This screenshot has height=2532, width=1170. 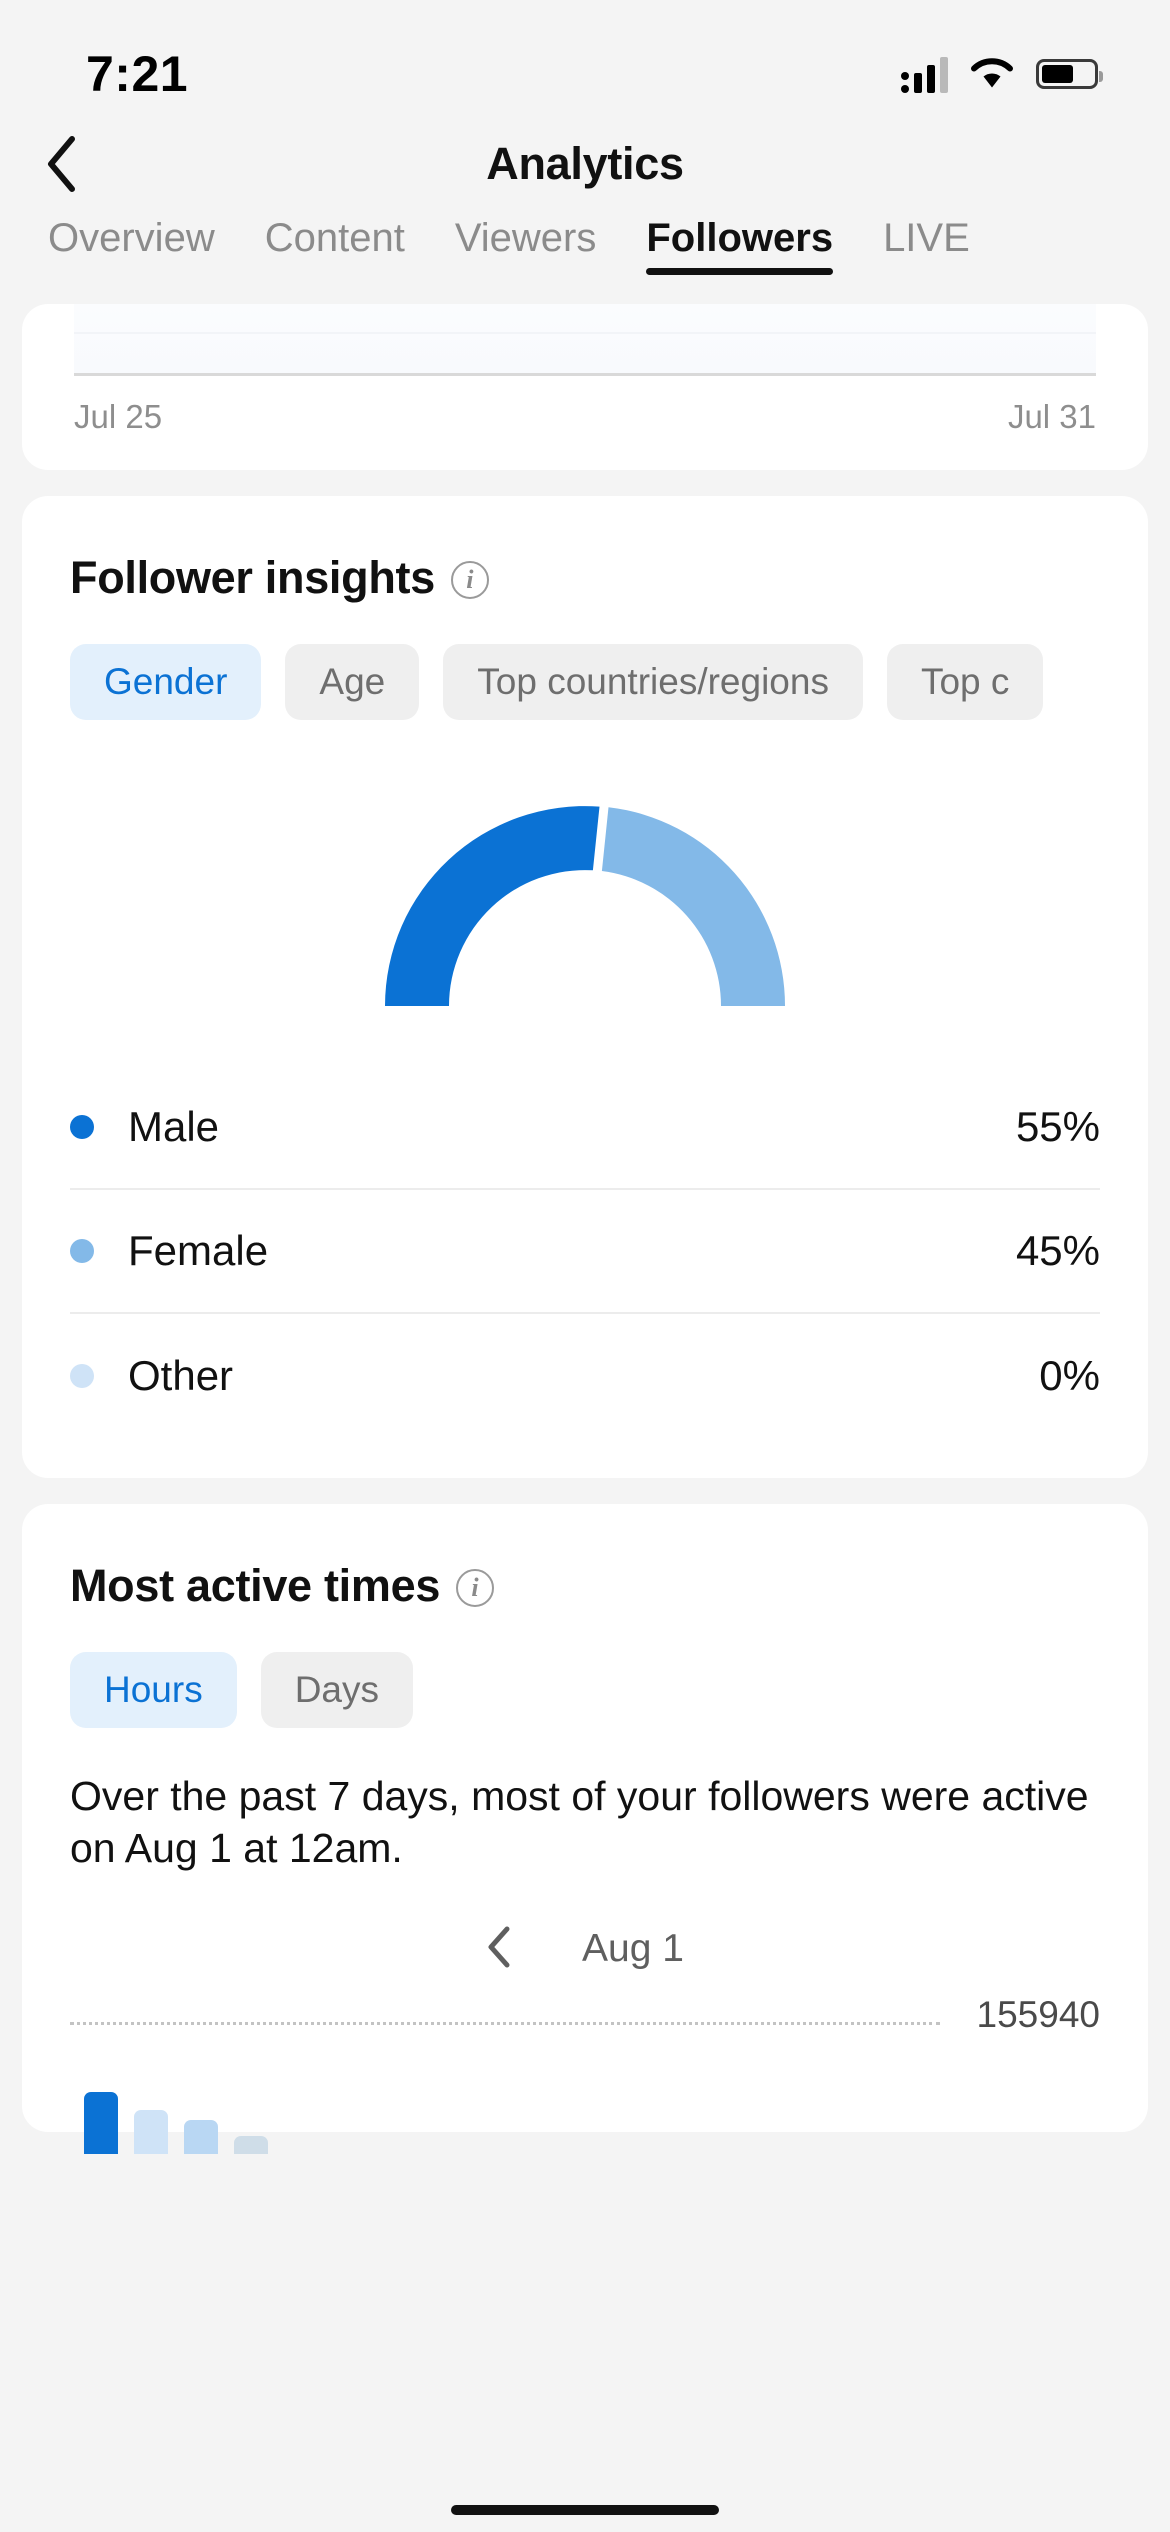 What do you see at coordinates (1057, 1126) in the screenshot?
I see `legend-value-male: 55%` at bounding box center [1057, 1126].